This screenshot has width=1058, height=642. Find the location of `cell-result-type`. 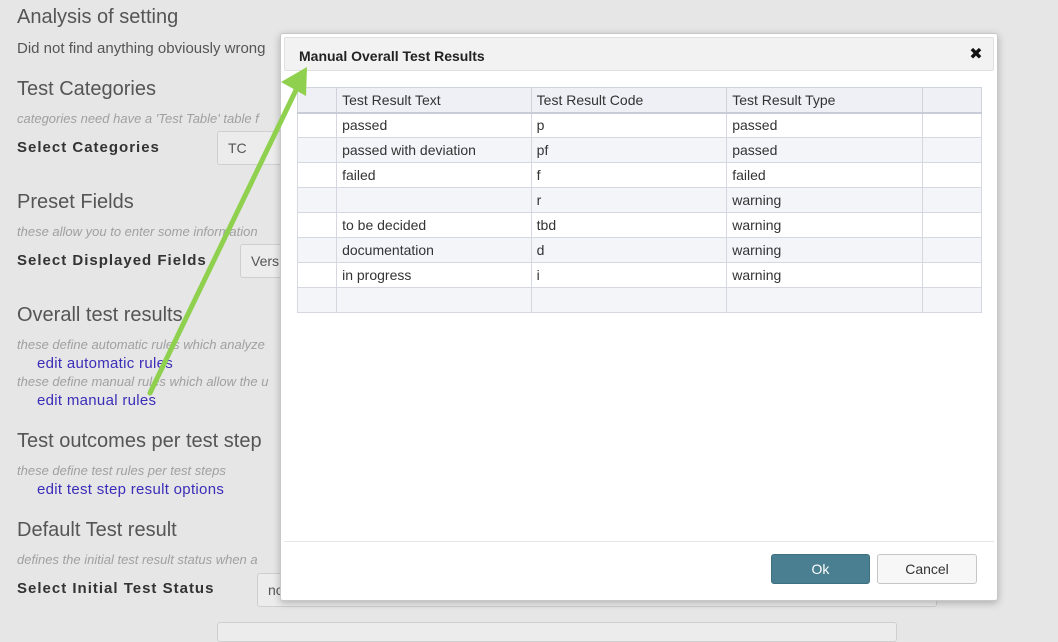

cell-result-type is located at coordinates (824, 300).